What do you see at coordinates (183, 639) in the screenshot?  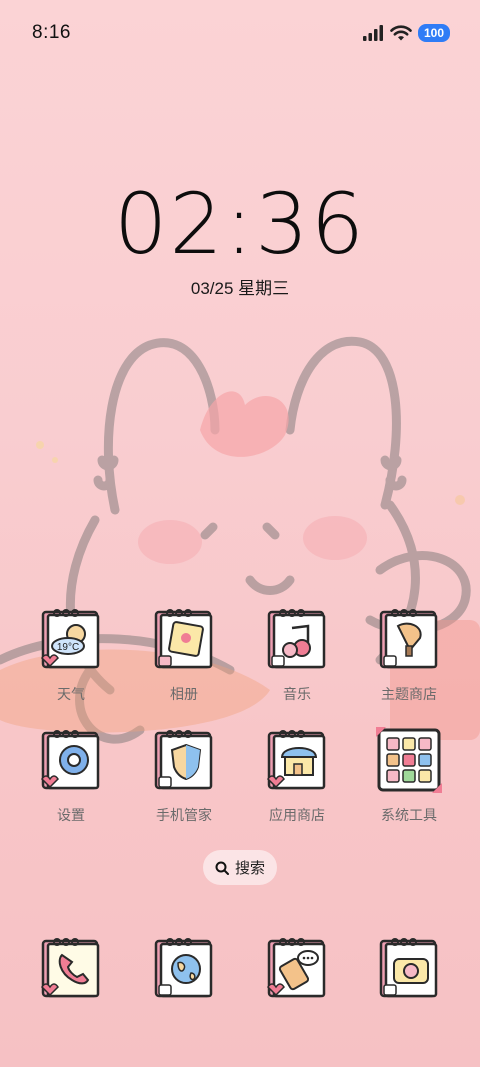 I see `gallery-icon` at bounding box center [183, 639].